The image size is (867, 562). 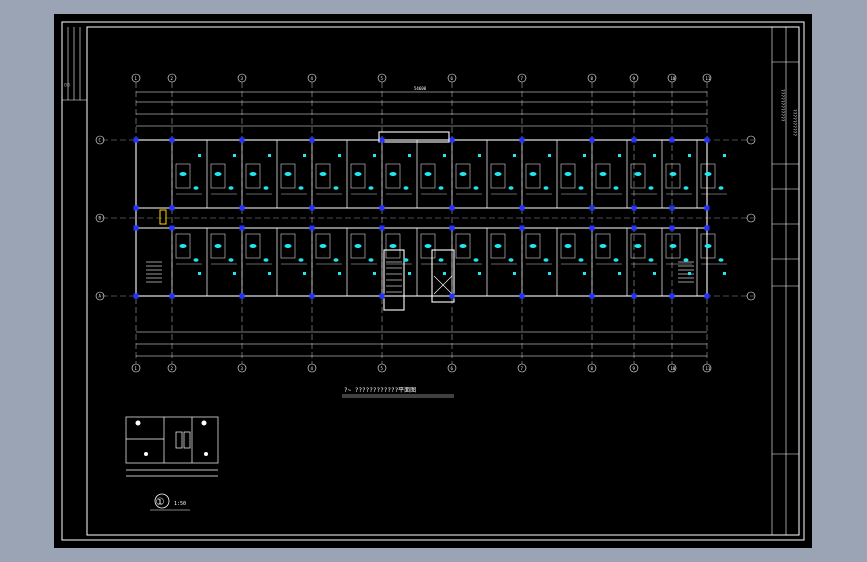 I want to click on plumbing-fixtures, so click(x=452, y=214).